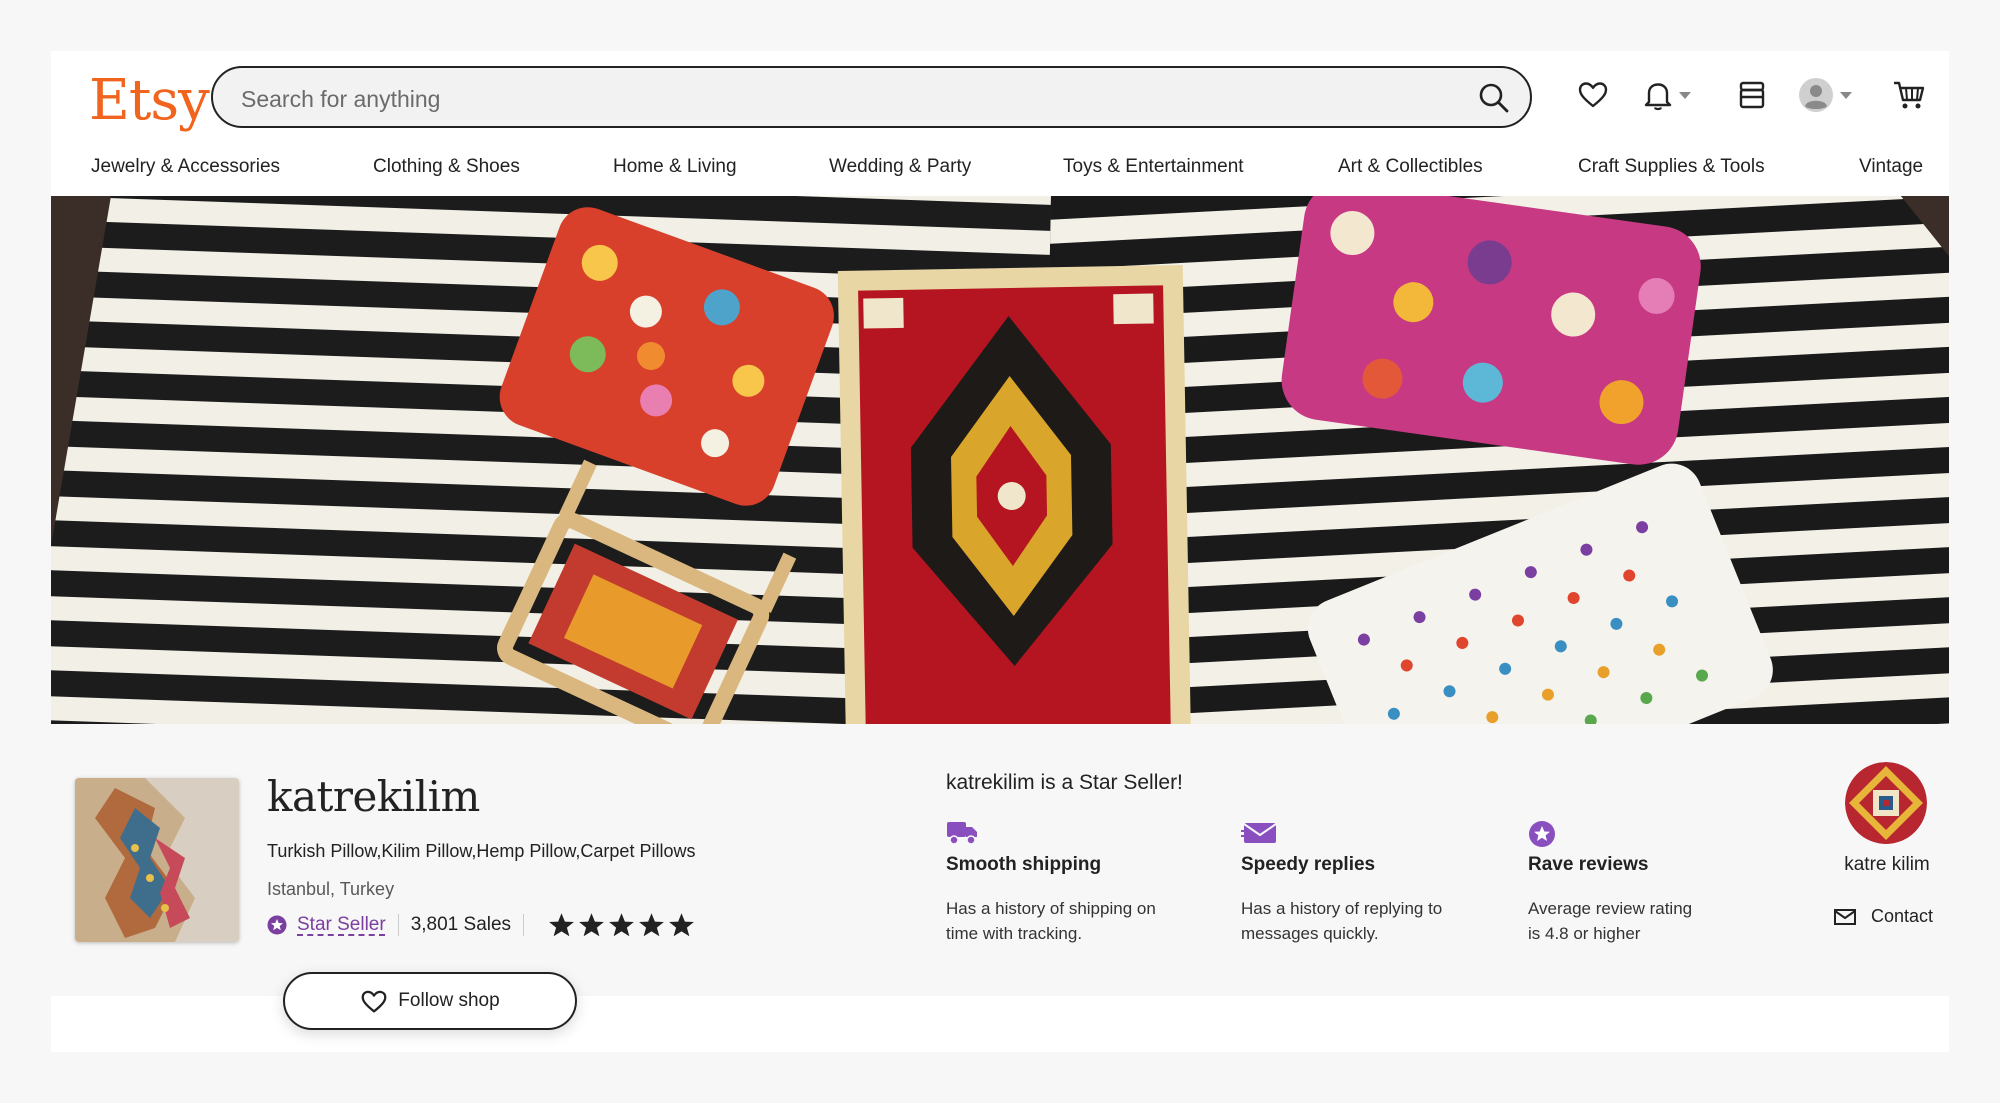 The height and width of the screenshot is (1103, 2000). What do you see at coordinates (1024, 864) in the screenshot?
I see `feature-title: Smooth shipping` at bounding box center [1024, 864].